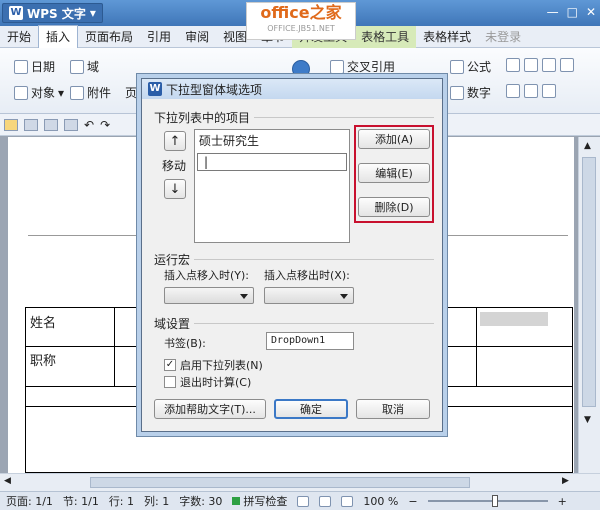 This screenshot has height=510, width=600. What do you see at coordinates (34, 66) in the screenshot?
I see `insert-date-button: 日期` at bounding box center [34, 66].